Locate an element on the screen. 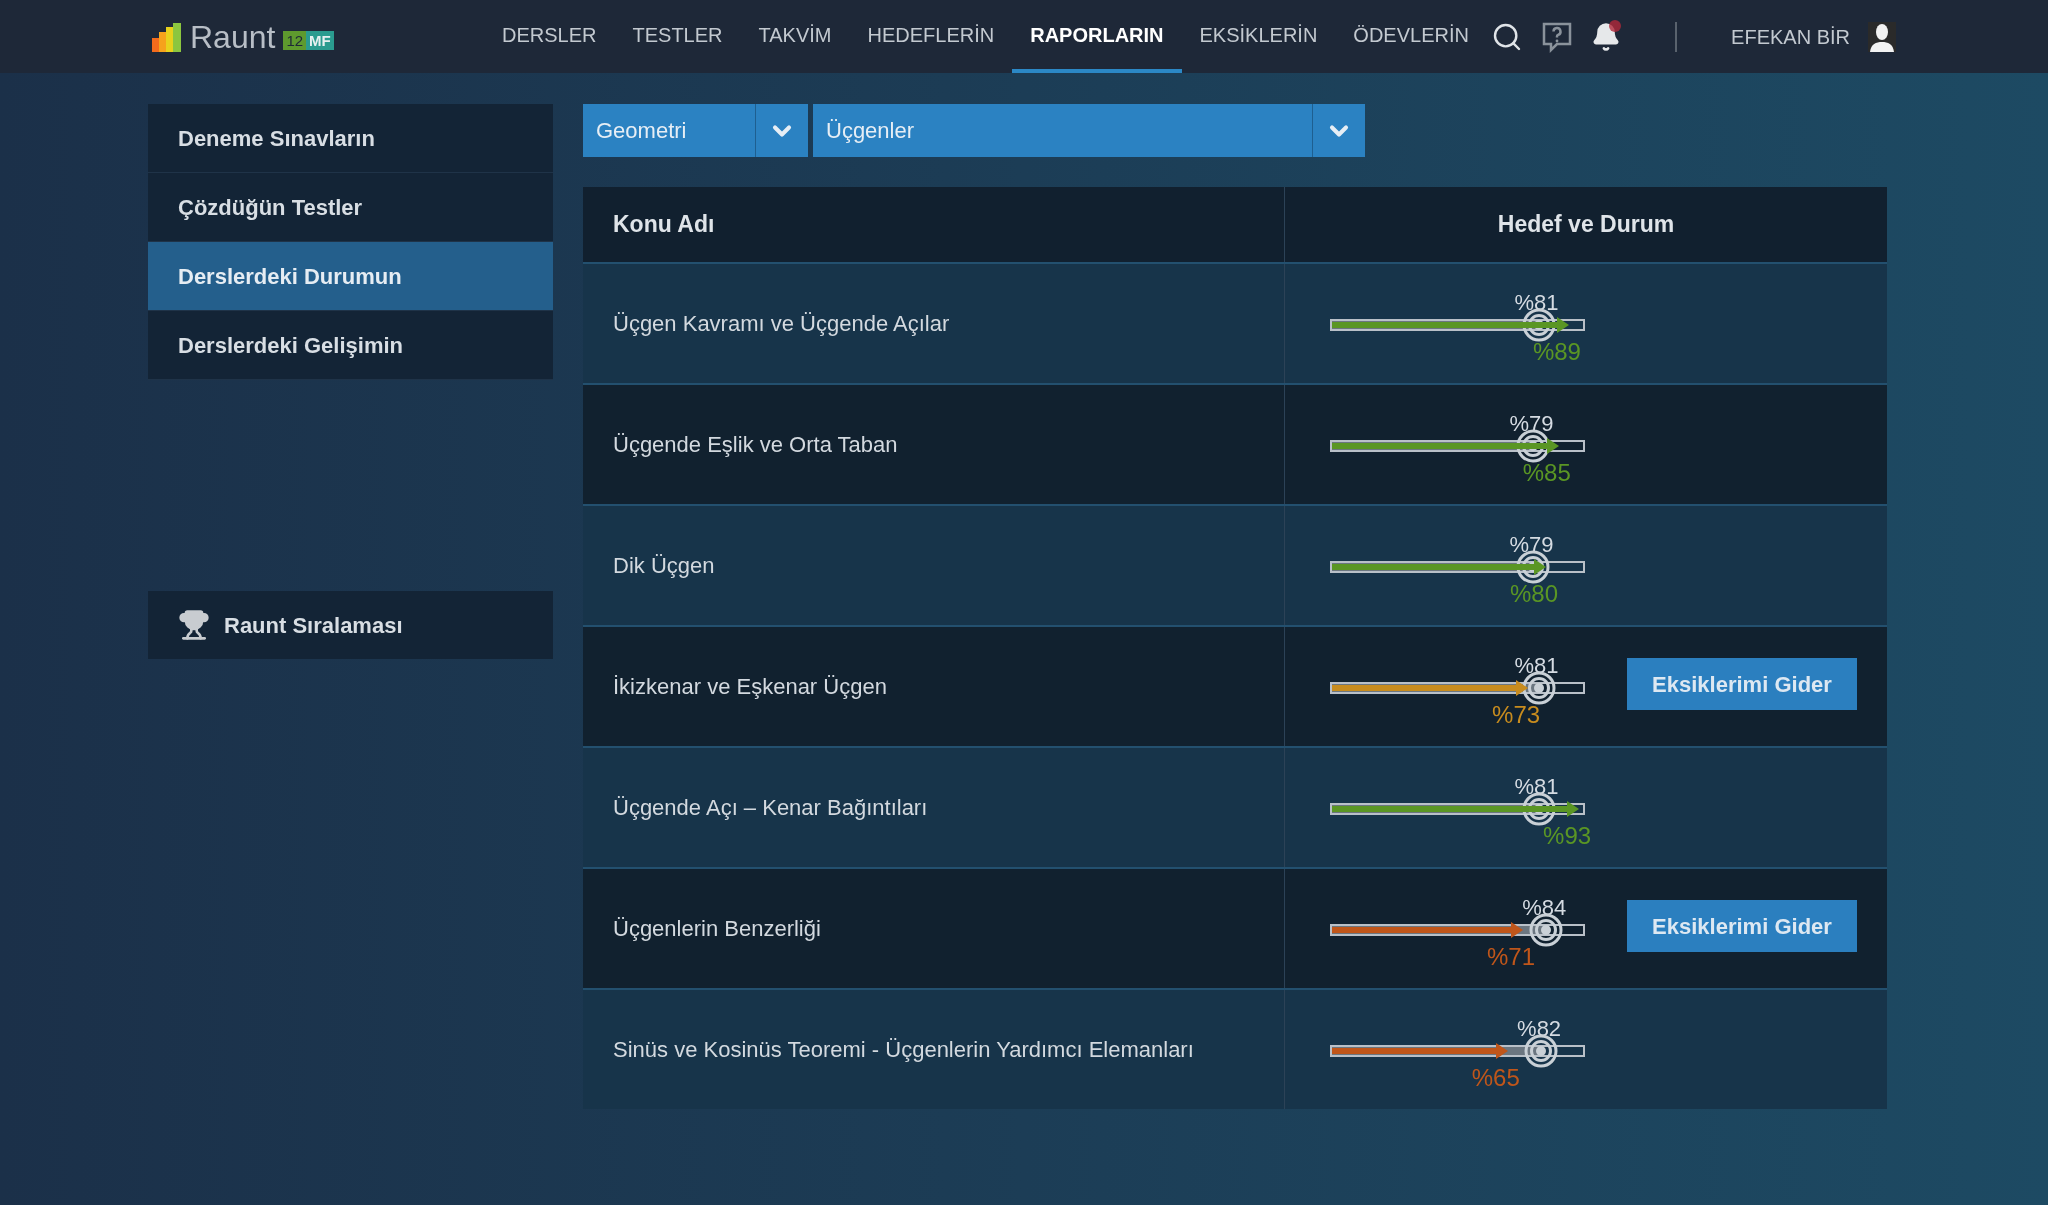 Image resolution: width=2048 pixels, height=1205 pixels. result-value: %73 is located at coordinates (1516, 714).